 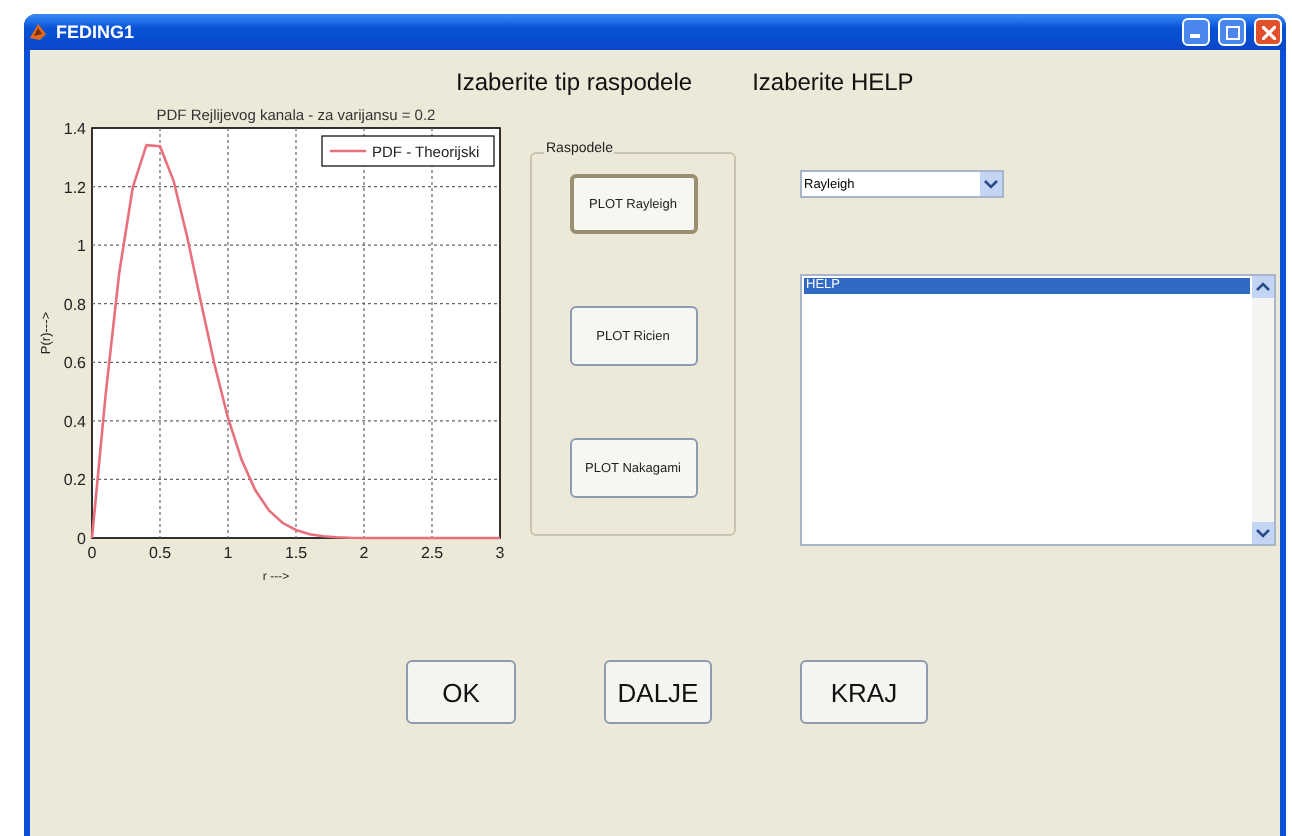 What do you see at coordinates (1196, 32) in the screenshot?
I see `minimize-button` at bounding box center [1196, 32].